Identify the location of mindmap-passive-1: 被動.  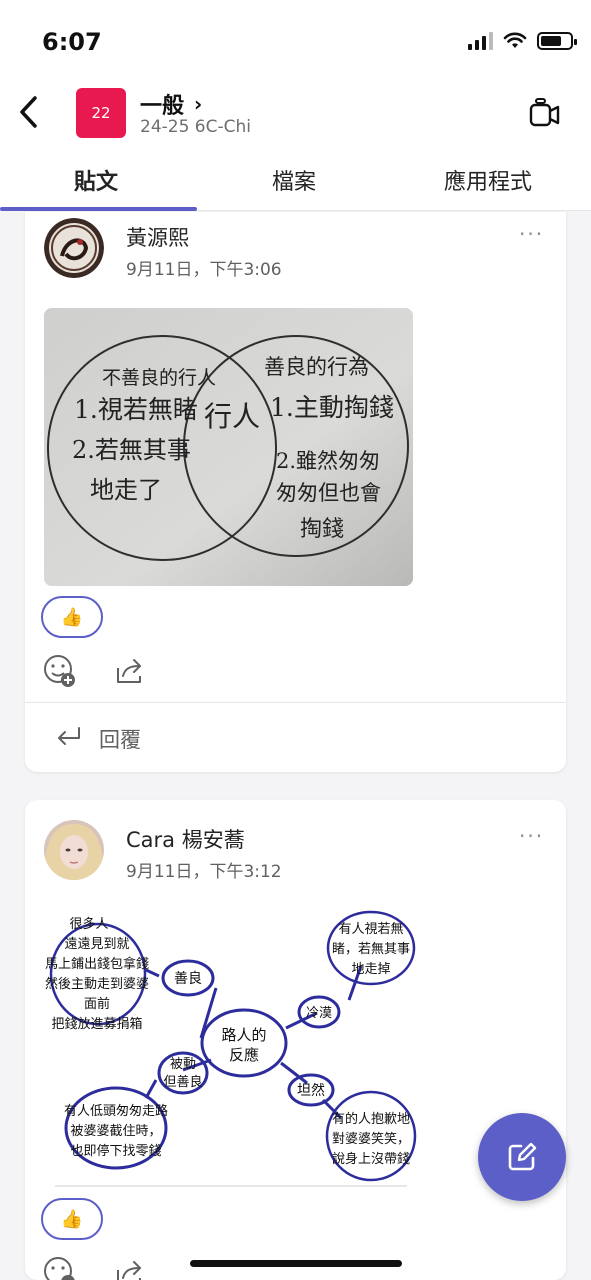
(183, 1064).